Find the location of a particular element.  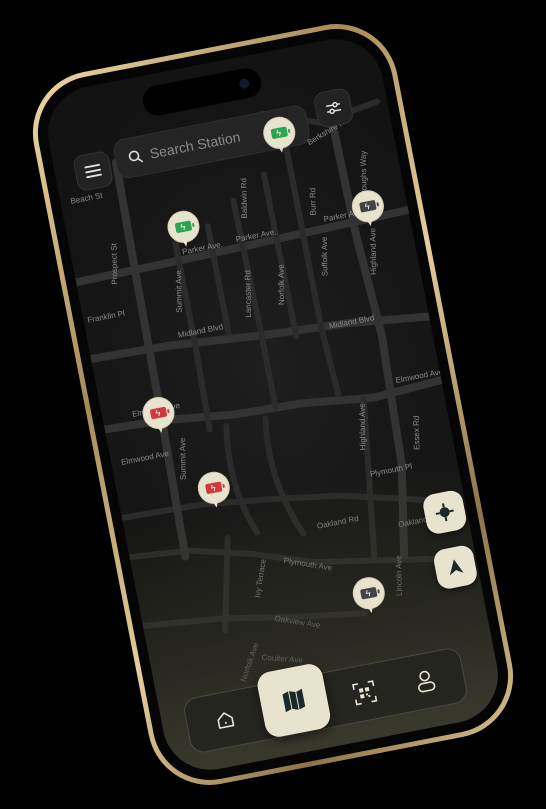

navigation-arrow-icon is located at coordinates (456, 567).